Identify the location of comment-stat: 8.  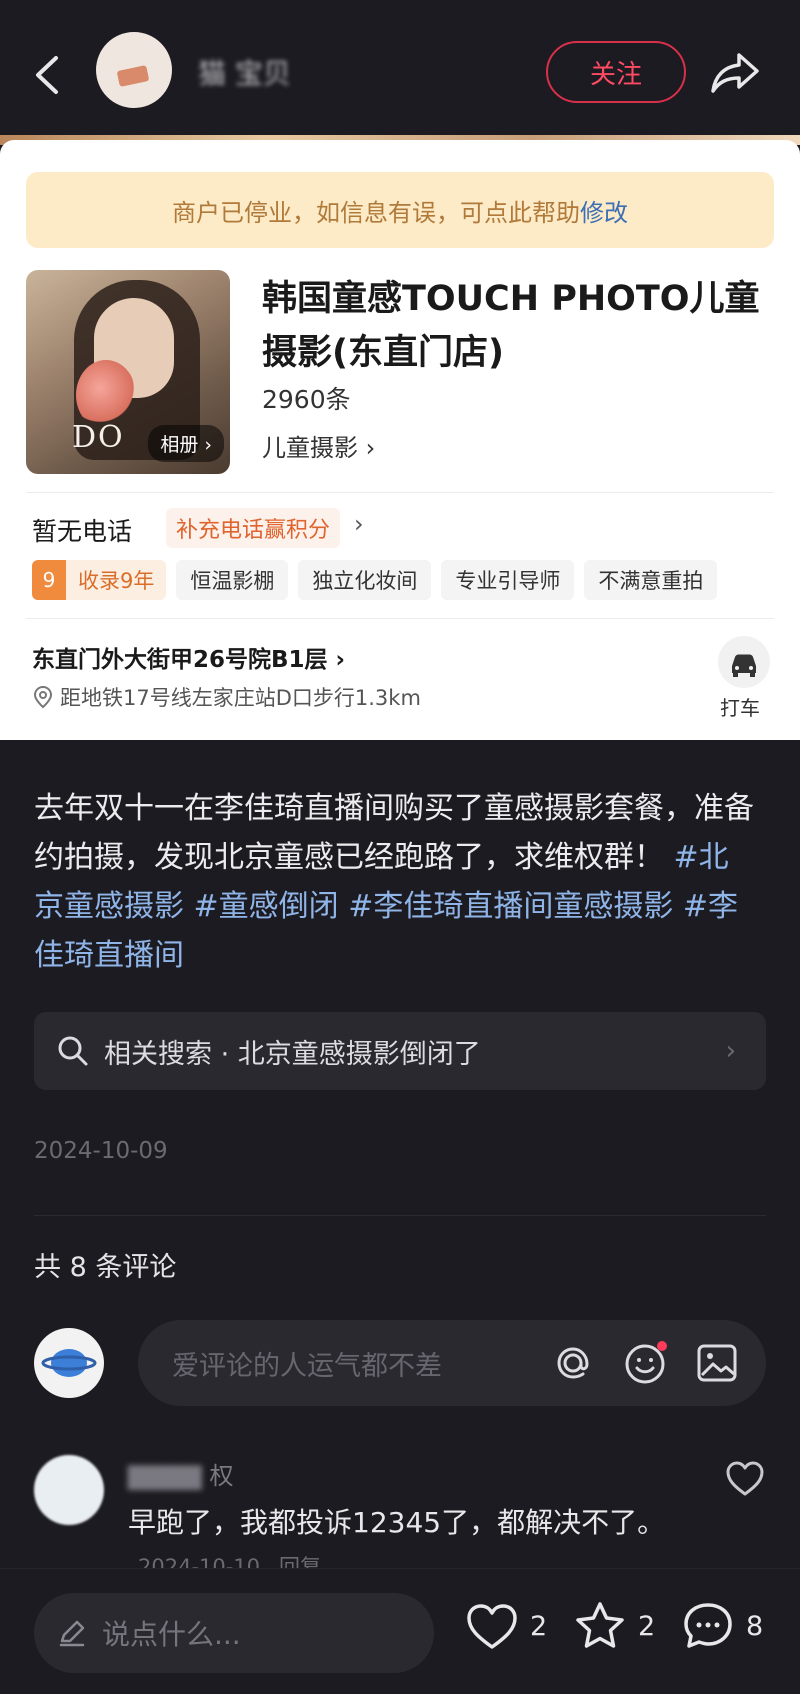
(721, 1626).